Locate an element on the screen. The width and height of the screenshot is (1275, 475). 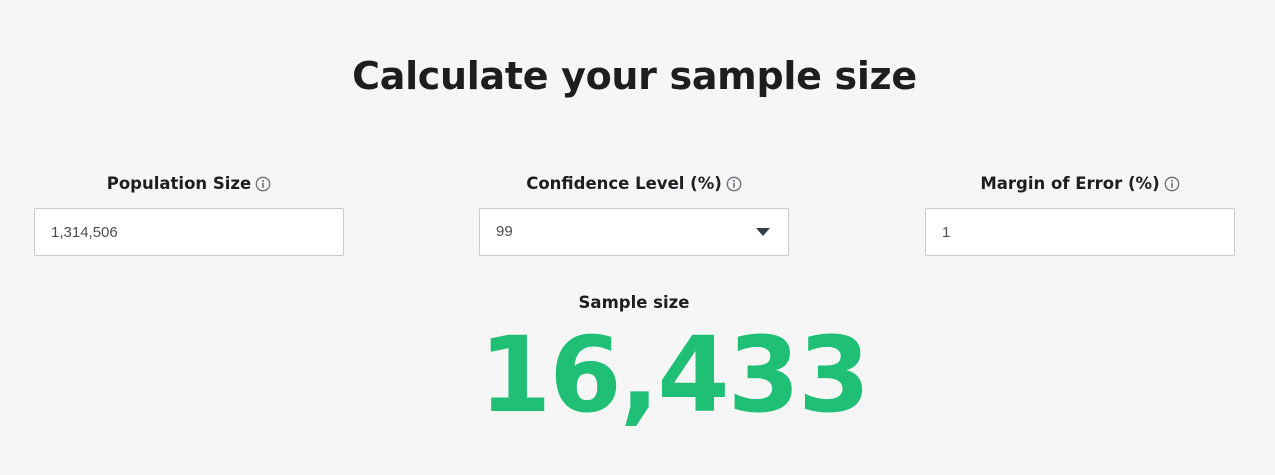
confidence-level-select: 99 is located at coordinates (634, 232).